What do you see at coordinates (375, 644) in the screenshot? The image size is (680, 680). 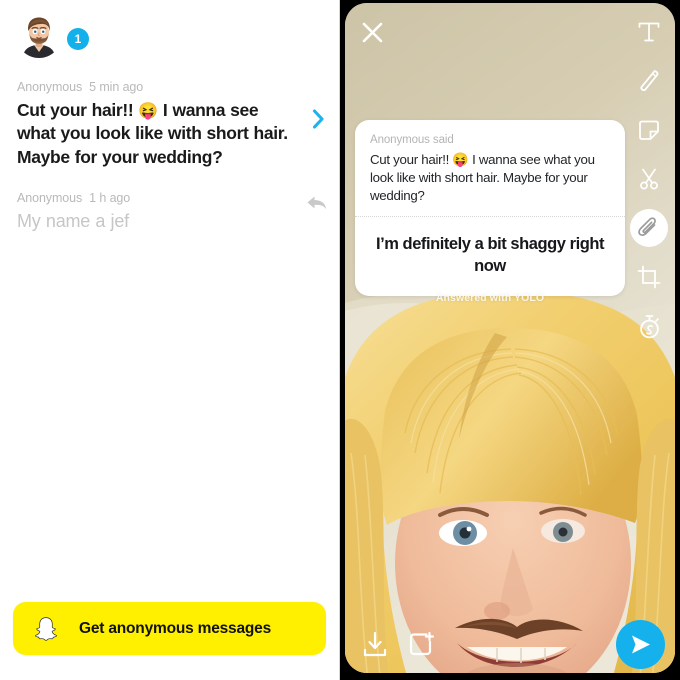 I see `download-icon` at bounding box center [375, 644].